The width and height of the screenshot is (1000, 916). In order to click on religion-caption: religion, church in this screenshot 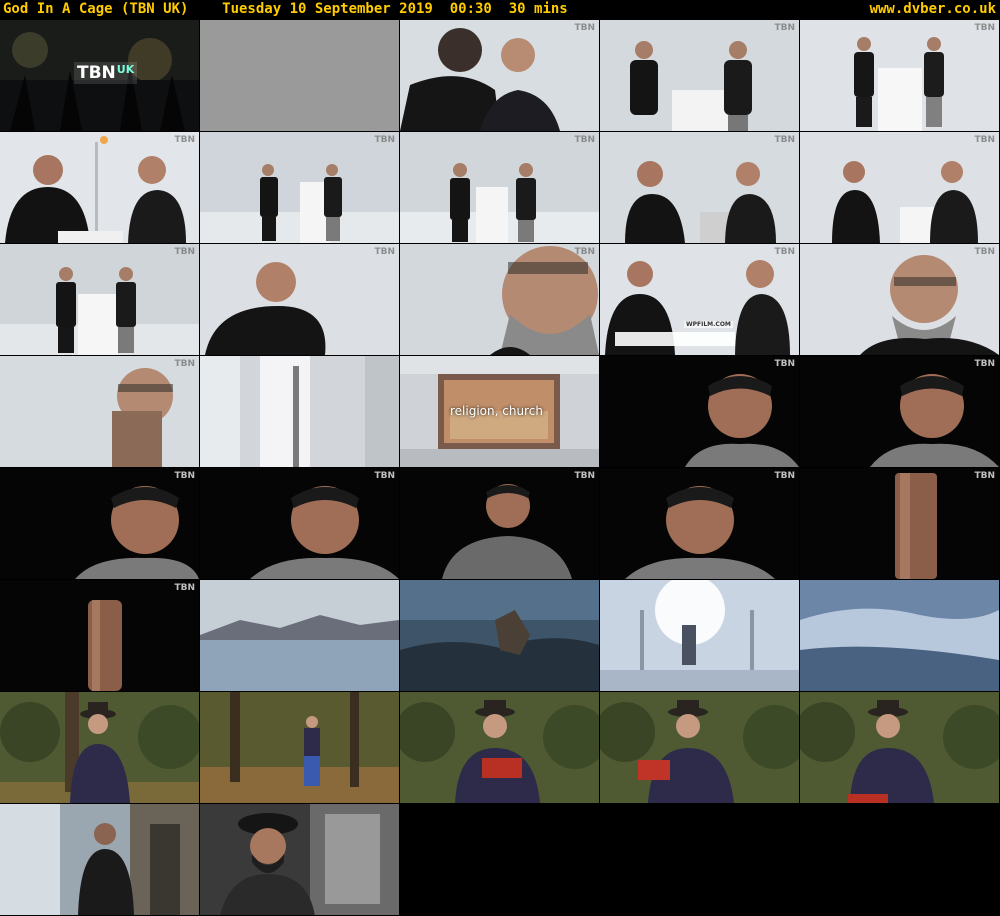, I will do `click(496, 411)`.